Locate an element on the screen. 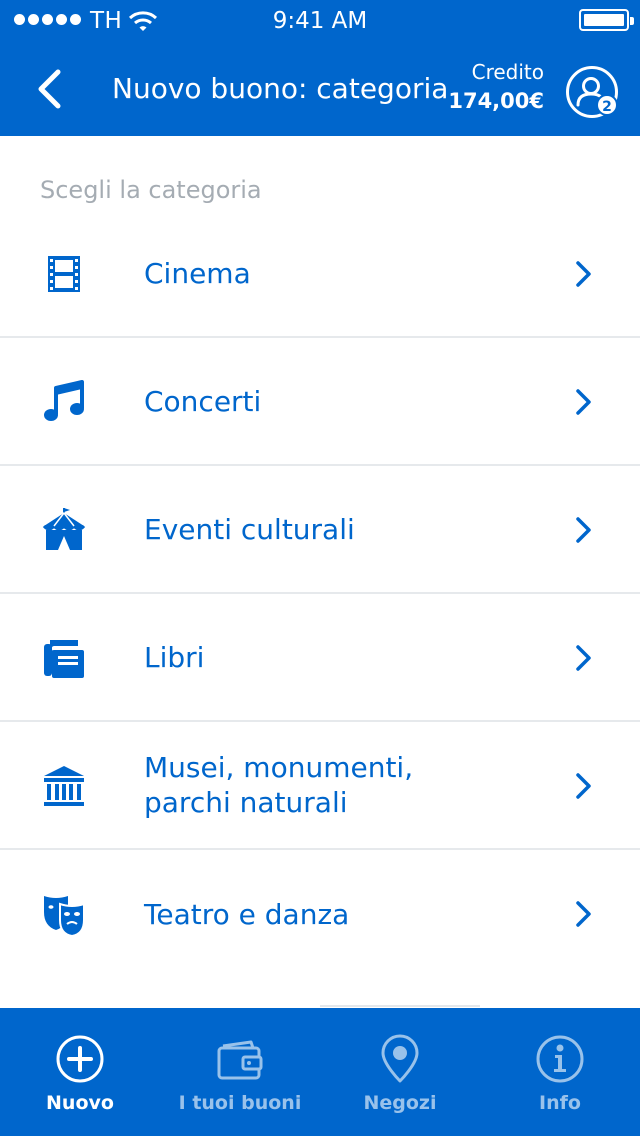  tab-label: Negozi is located at coordinates (400, 1103).